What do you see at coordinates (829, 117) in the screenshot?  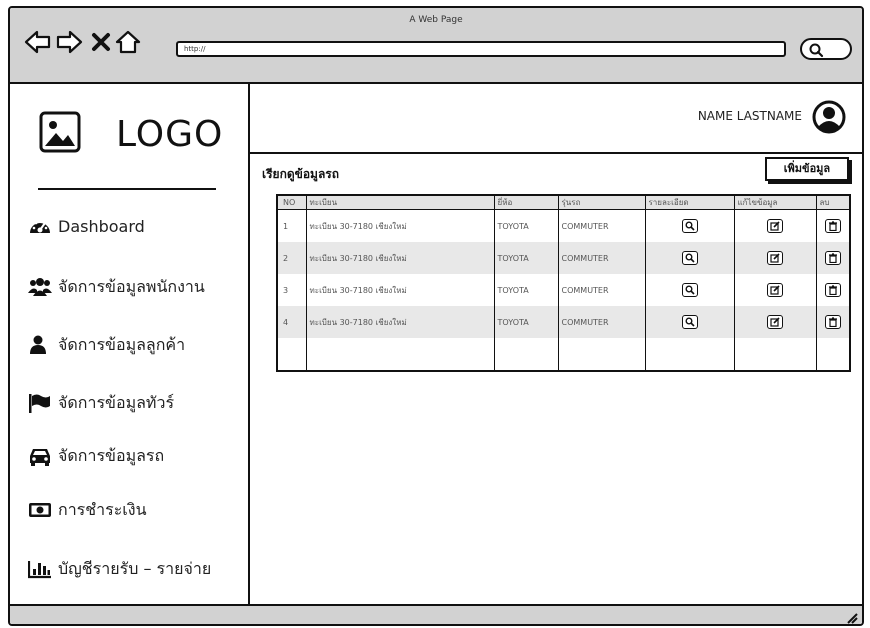 I see `avatar-icon` at bounding box center [829, 117].